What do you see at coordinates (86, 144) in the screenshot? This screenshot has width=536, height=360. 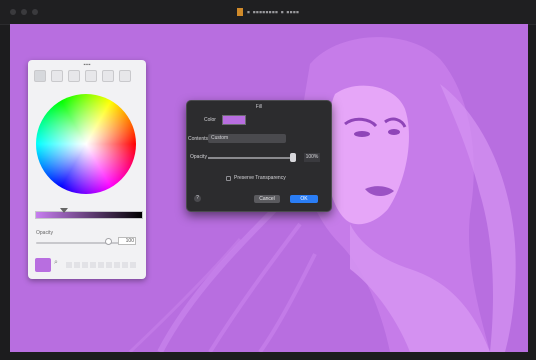 I see `color-wheel` at bounding box center [86, 144].